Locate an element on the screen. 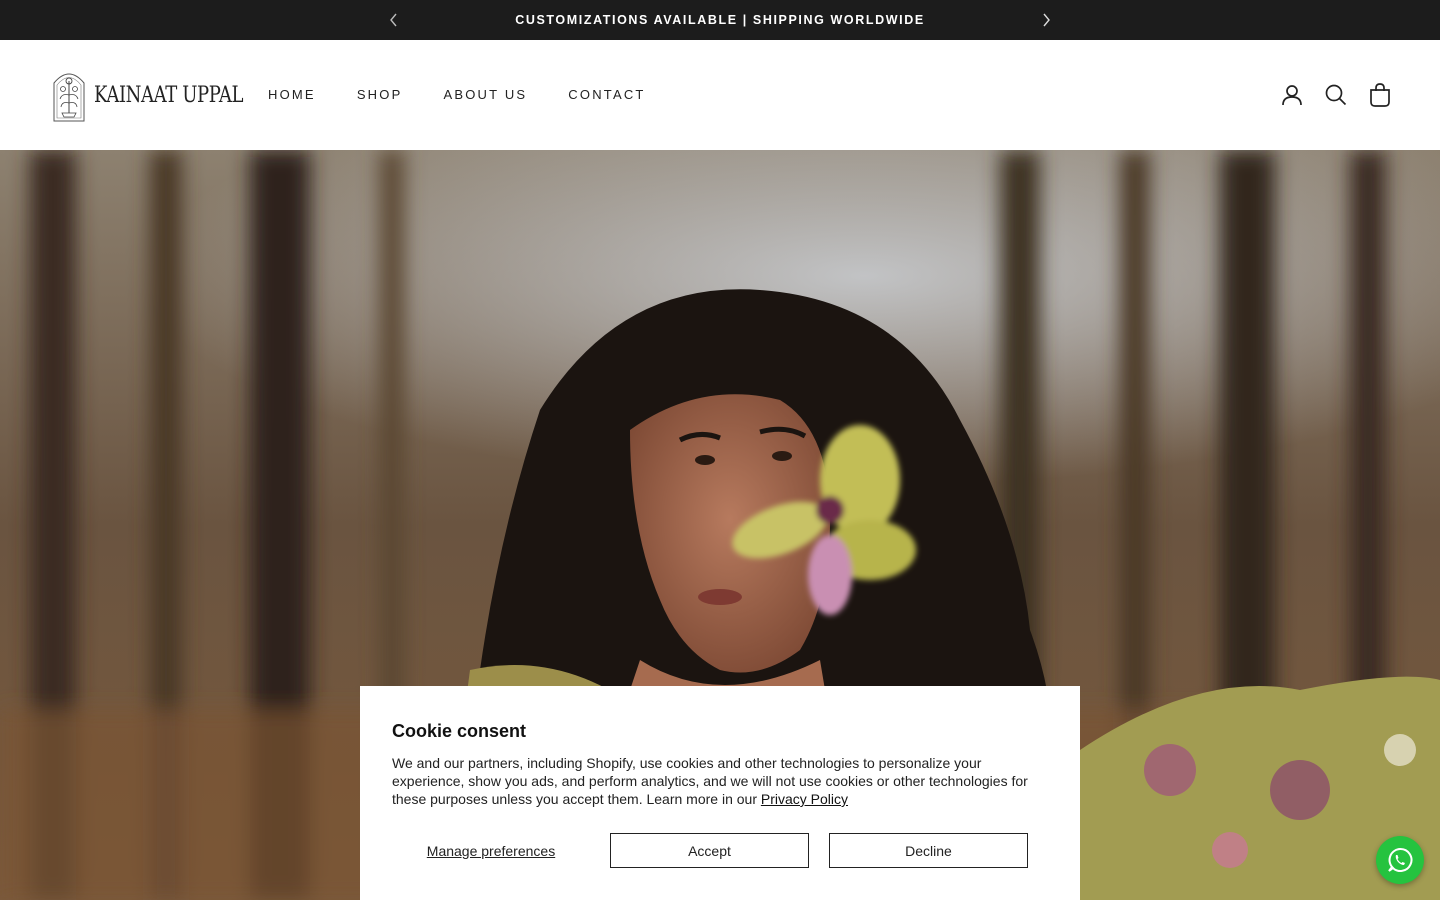 The height and width of the screenshot is (900, 1440). decline-button: Decline is located at coordinates (928, 850).